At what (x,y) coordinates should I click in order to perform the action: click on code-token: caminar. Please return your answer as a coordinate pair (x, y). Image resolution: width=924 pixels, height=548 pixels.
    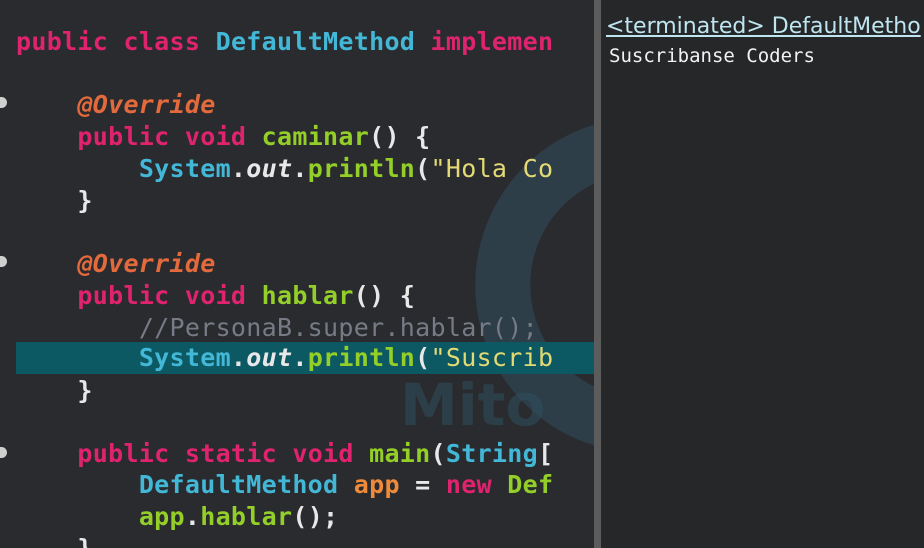
    Looking at the image, I should click on (315, 136).